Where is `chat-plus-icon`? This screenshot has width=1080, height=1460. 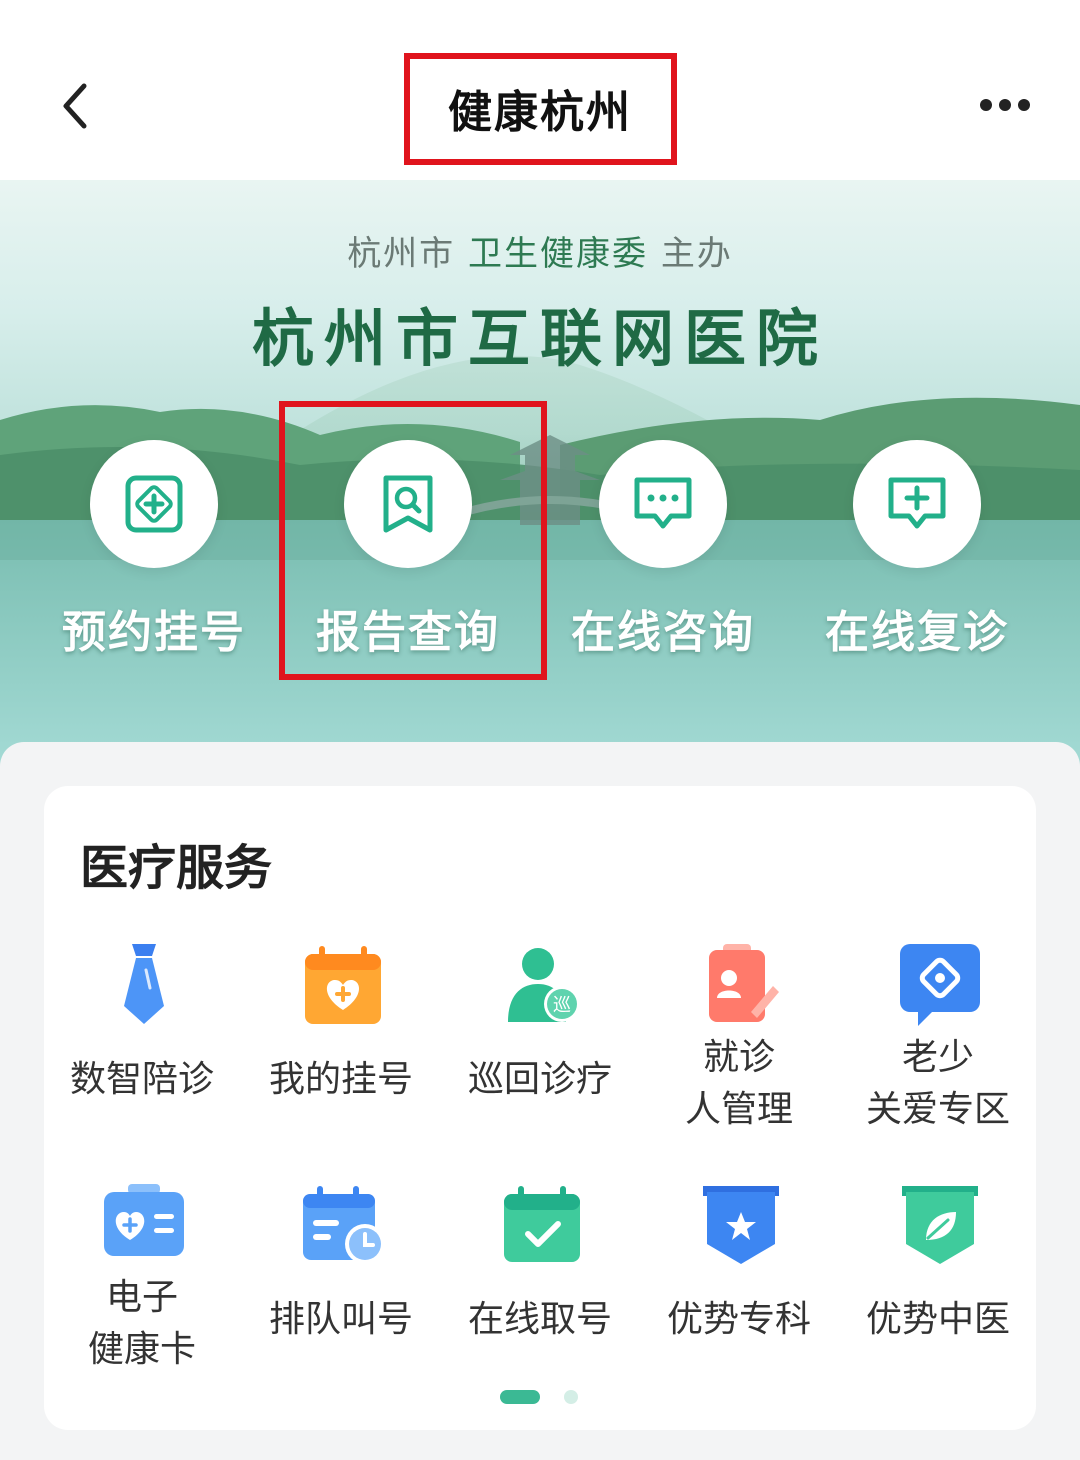 chat-plus-icon is located at coordinates (917, 503).